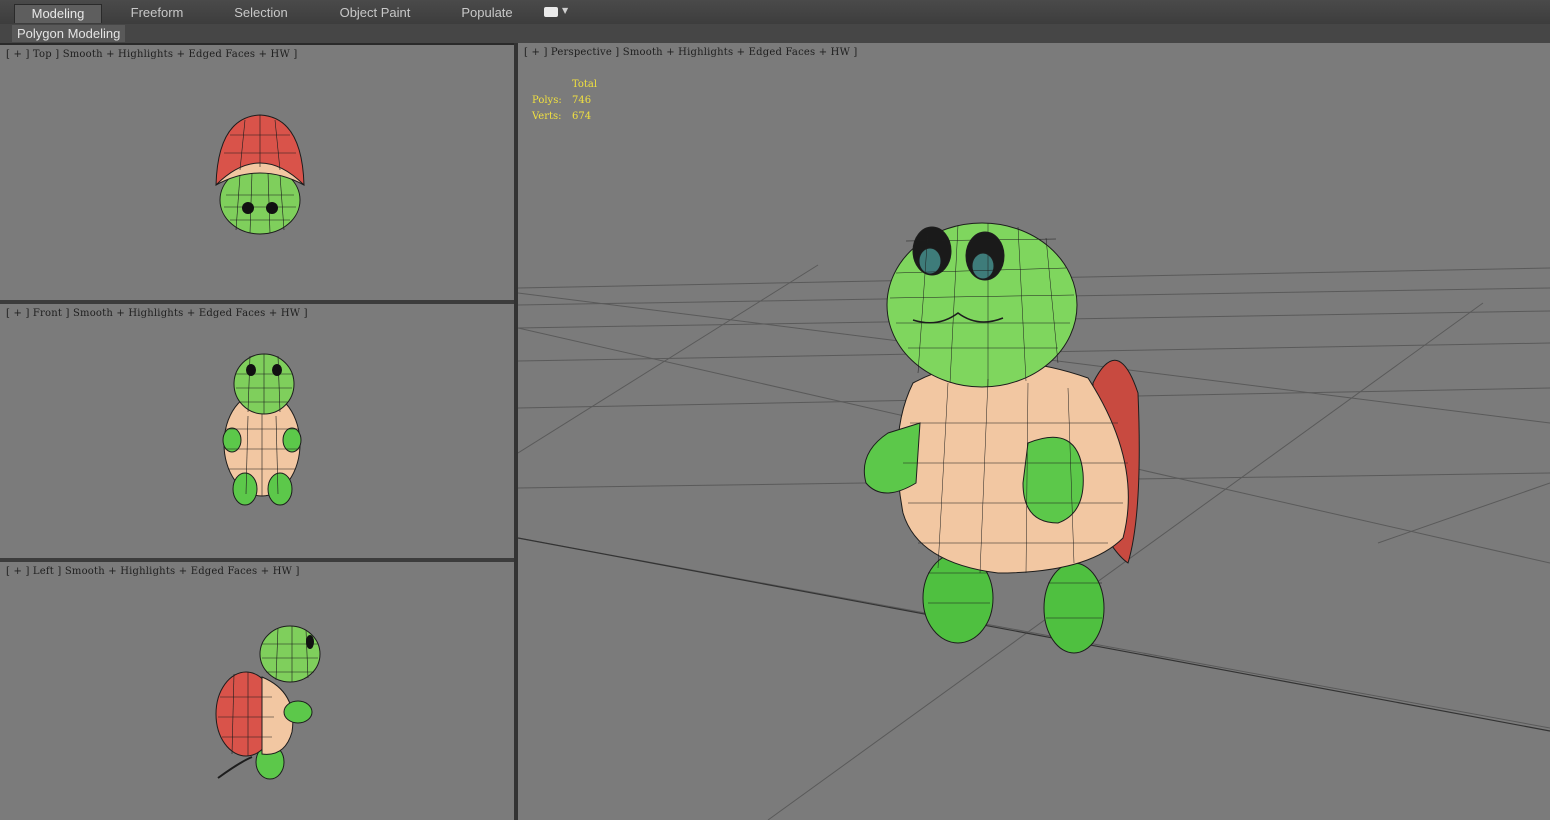  Describe the element at coordinates (1001, 438) in the screenshot. I see `turtle-perspective` at that location.